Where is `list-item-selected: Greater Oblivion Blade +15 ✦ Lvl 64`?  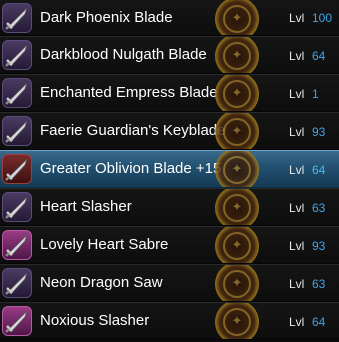
list-item-selected: Greater Oblivion Blade +15 ✦ Lvl 64 is located at coordinates (169, 169).